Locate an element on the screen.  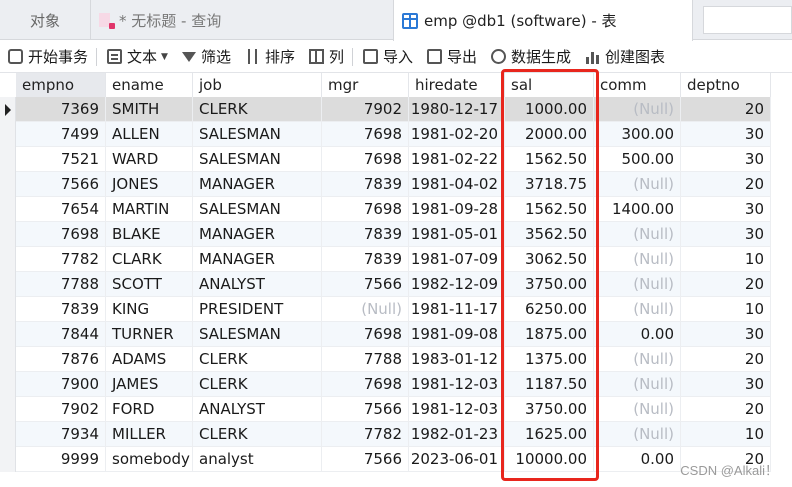
cell-hiredate: 1981-07-09 is located at coordinates (457, 259).